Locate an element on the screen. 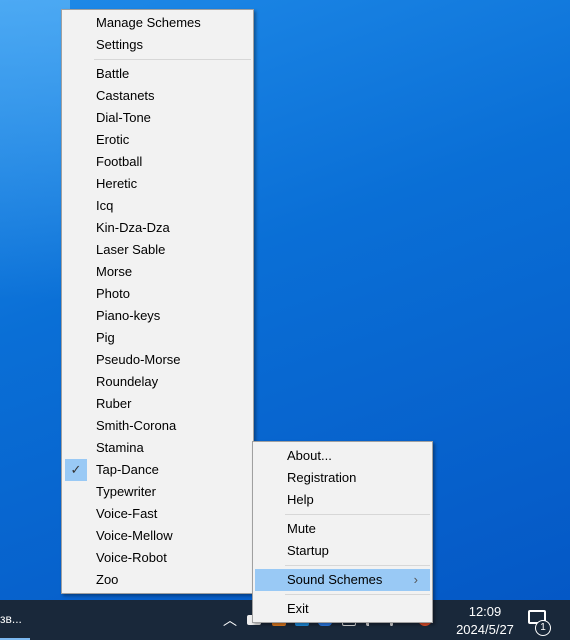 This screenshot has width=570, height=640. scheme-label: Typewriter is located at coordinates (126, 491).